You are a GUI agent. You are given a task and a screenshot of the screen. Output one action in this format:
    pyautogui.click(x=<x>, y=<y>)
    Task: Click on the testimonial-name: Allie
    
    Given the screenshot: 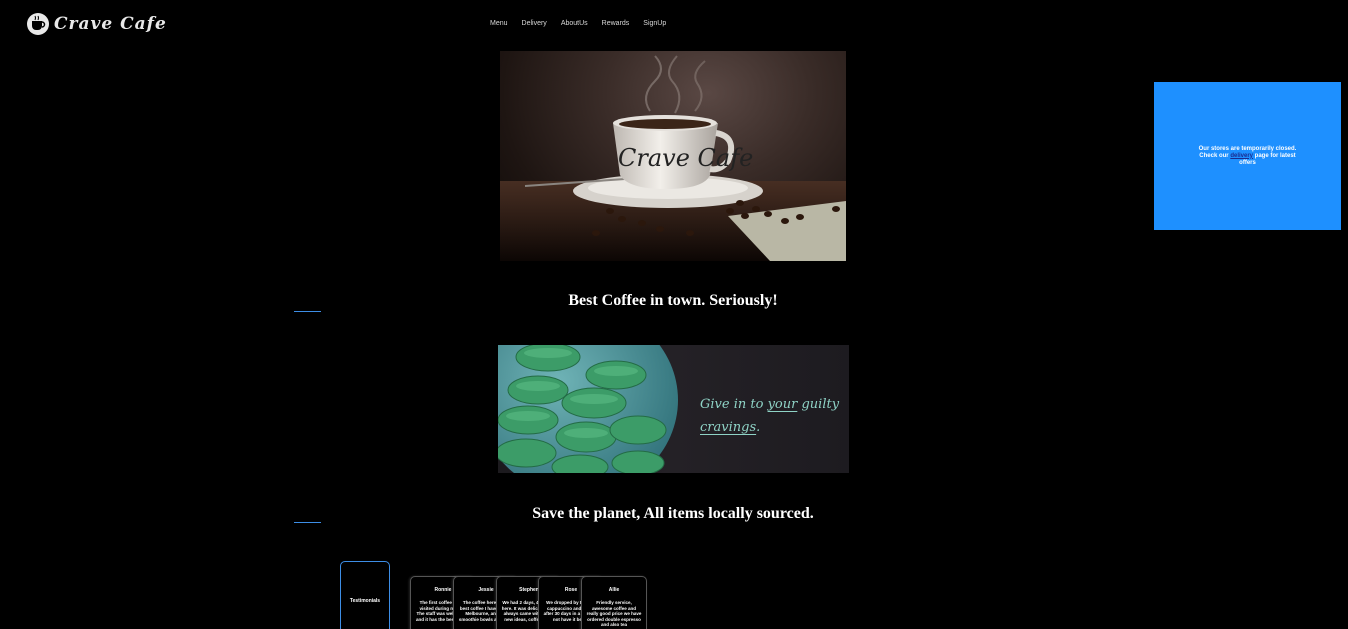 What is the action you would take?
    pyautogui.click(x=614, y=590)
    